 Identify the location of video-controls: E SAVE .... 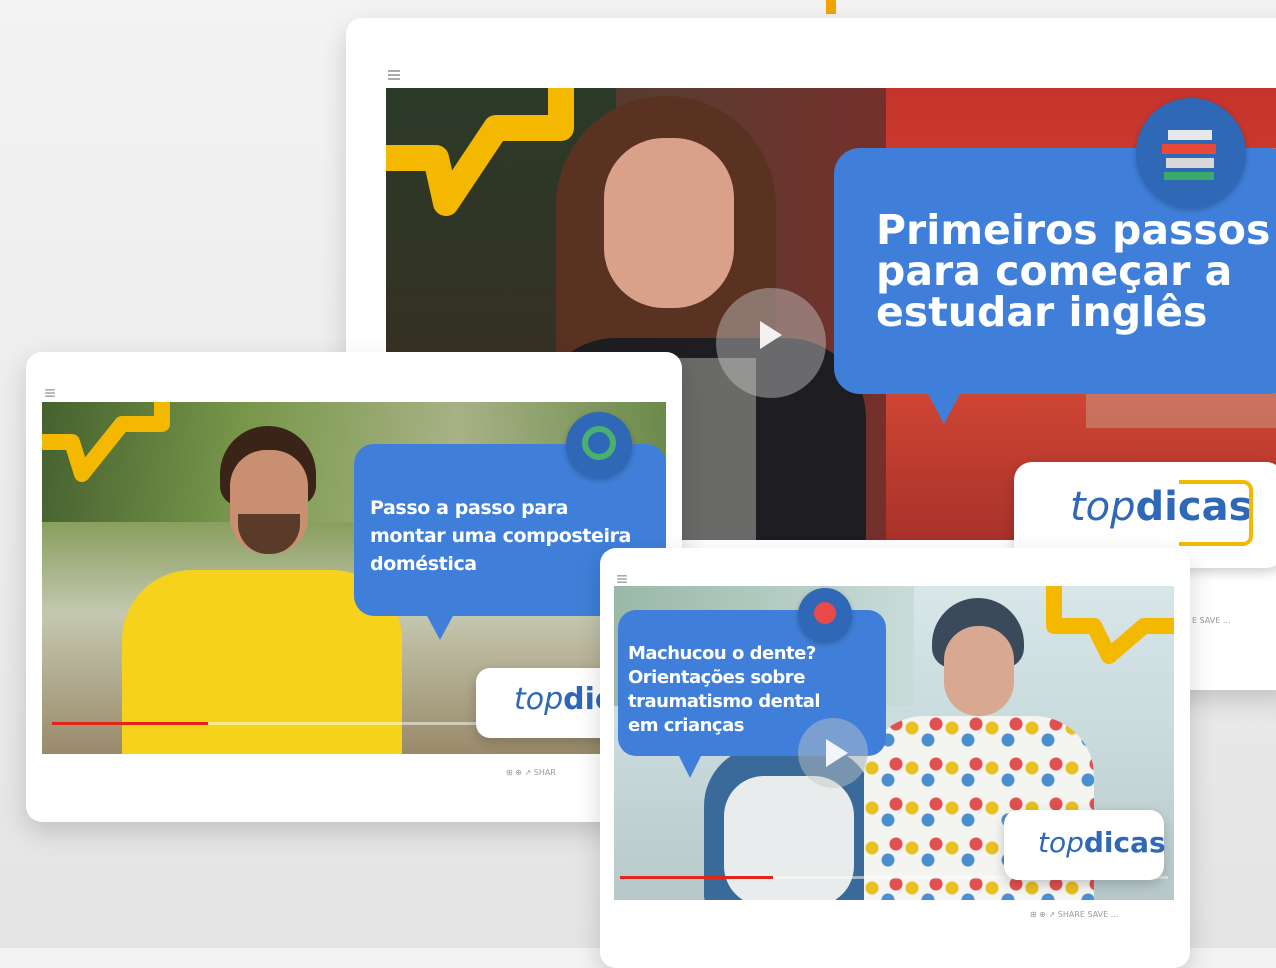
(1211, 620).